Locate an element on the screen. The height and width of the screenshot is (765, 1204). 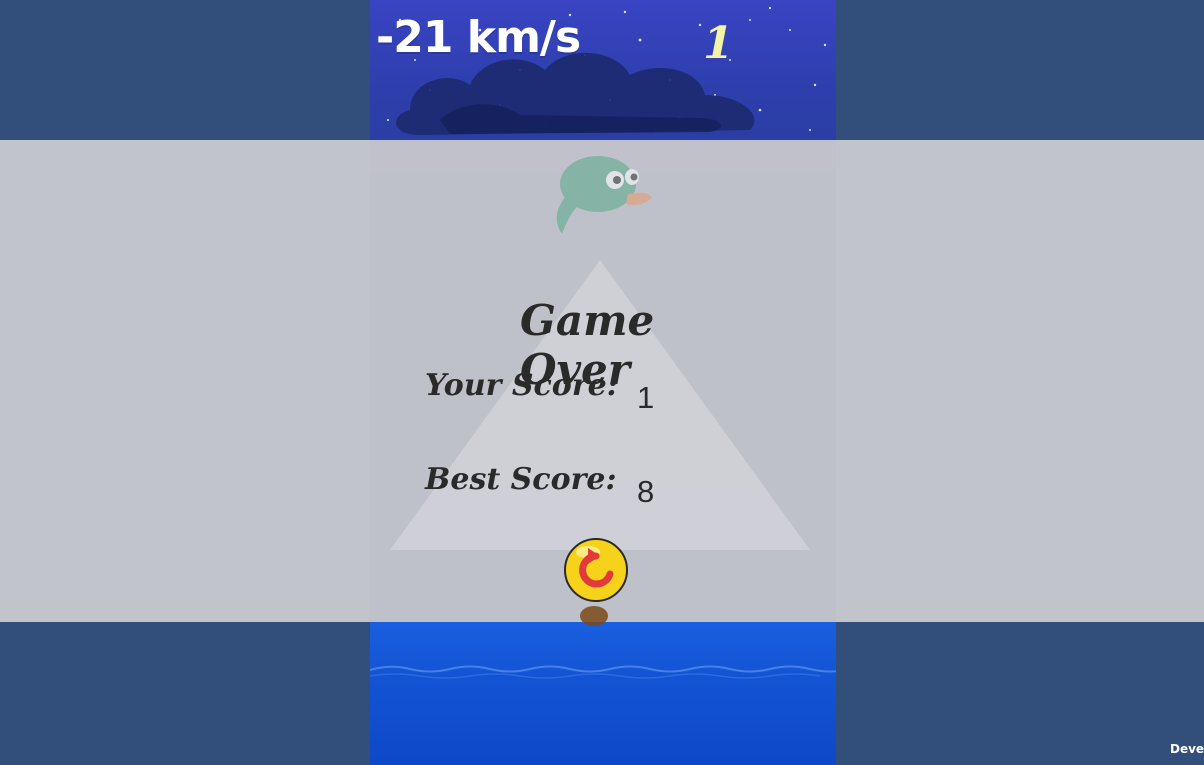
best-score-value: 8 is located at coordinates (646, 491).